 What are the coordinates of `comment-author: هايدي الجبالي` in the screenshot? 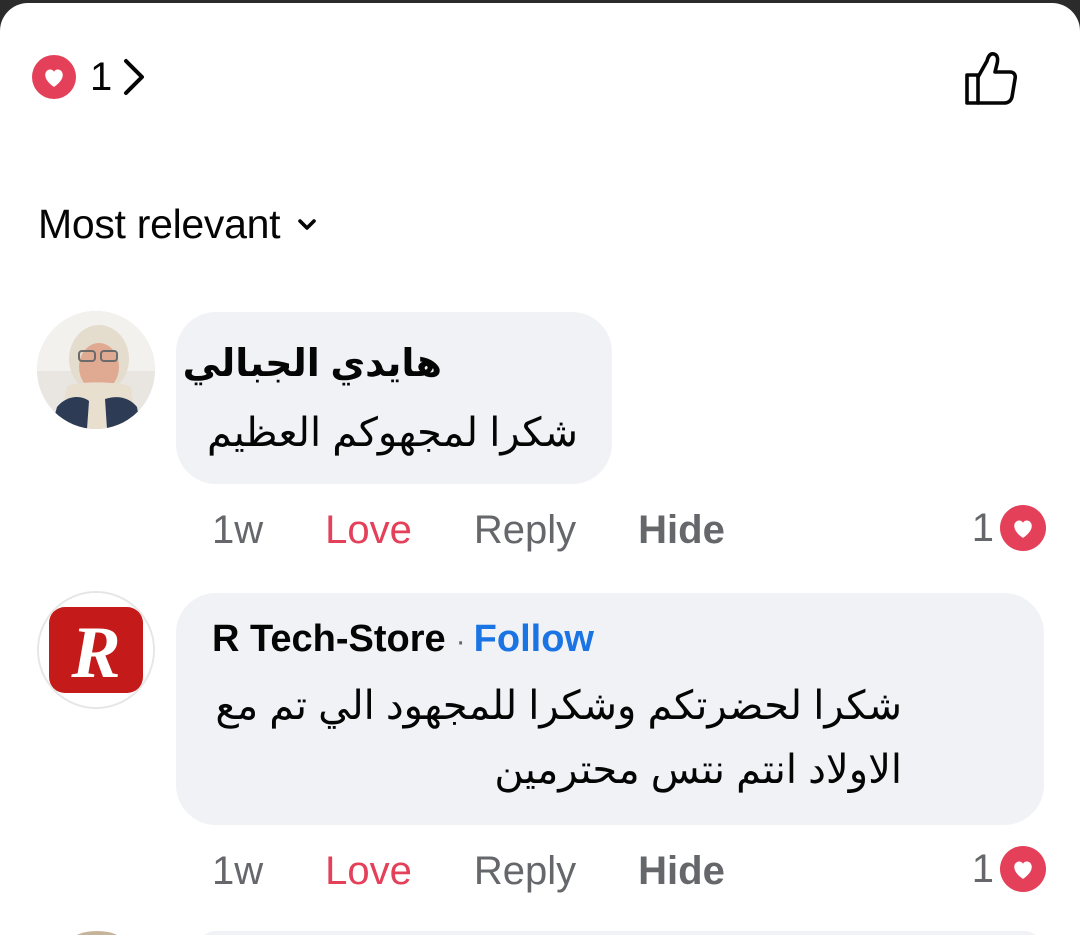 It's located at (312, 363).